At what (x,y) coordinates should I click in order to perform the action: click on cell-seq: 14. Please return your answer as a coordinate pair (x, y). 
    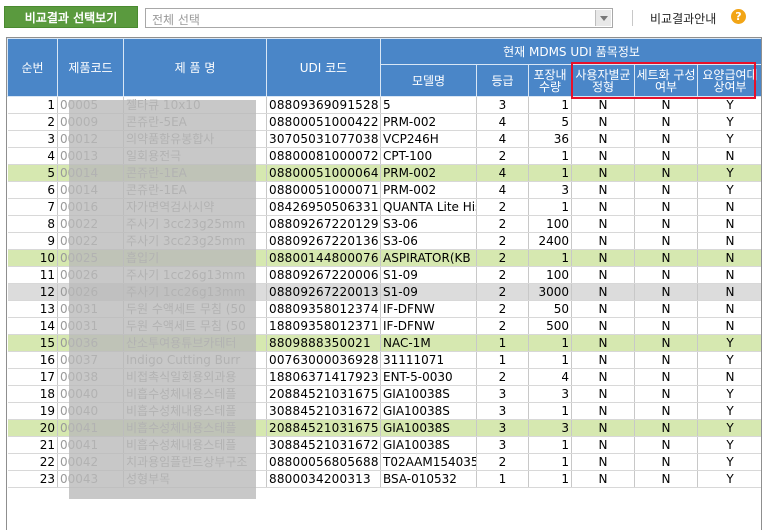
    Looking at the image, I should click on (32, 326).